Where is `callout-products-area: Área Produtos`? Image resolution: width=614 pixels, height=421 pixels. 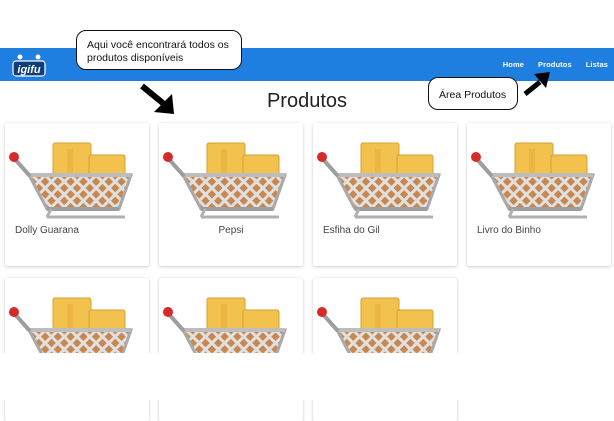
callout-products-area: Área Produtos is located at coordinates (473, 93).